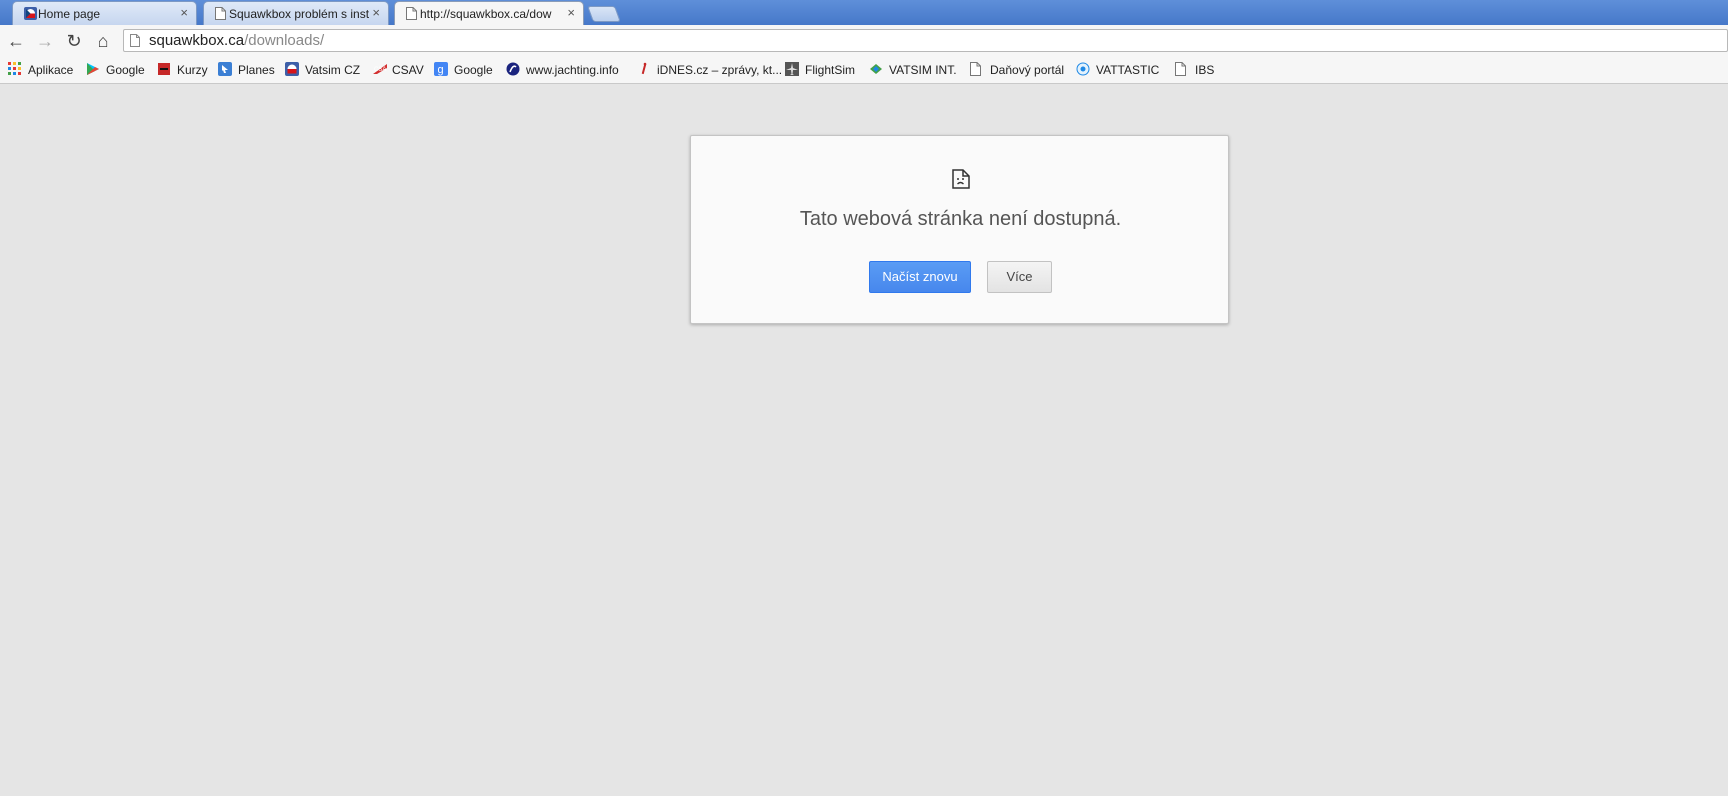  I want to click on toolbar: ← → ↻ ⌂ squawkbox.ca/downloads/, so click(864, 41).